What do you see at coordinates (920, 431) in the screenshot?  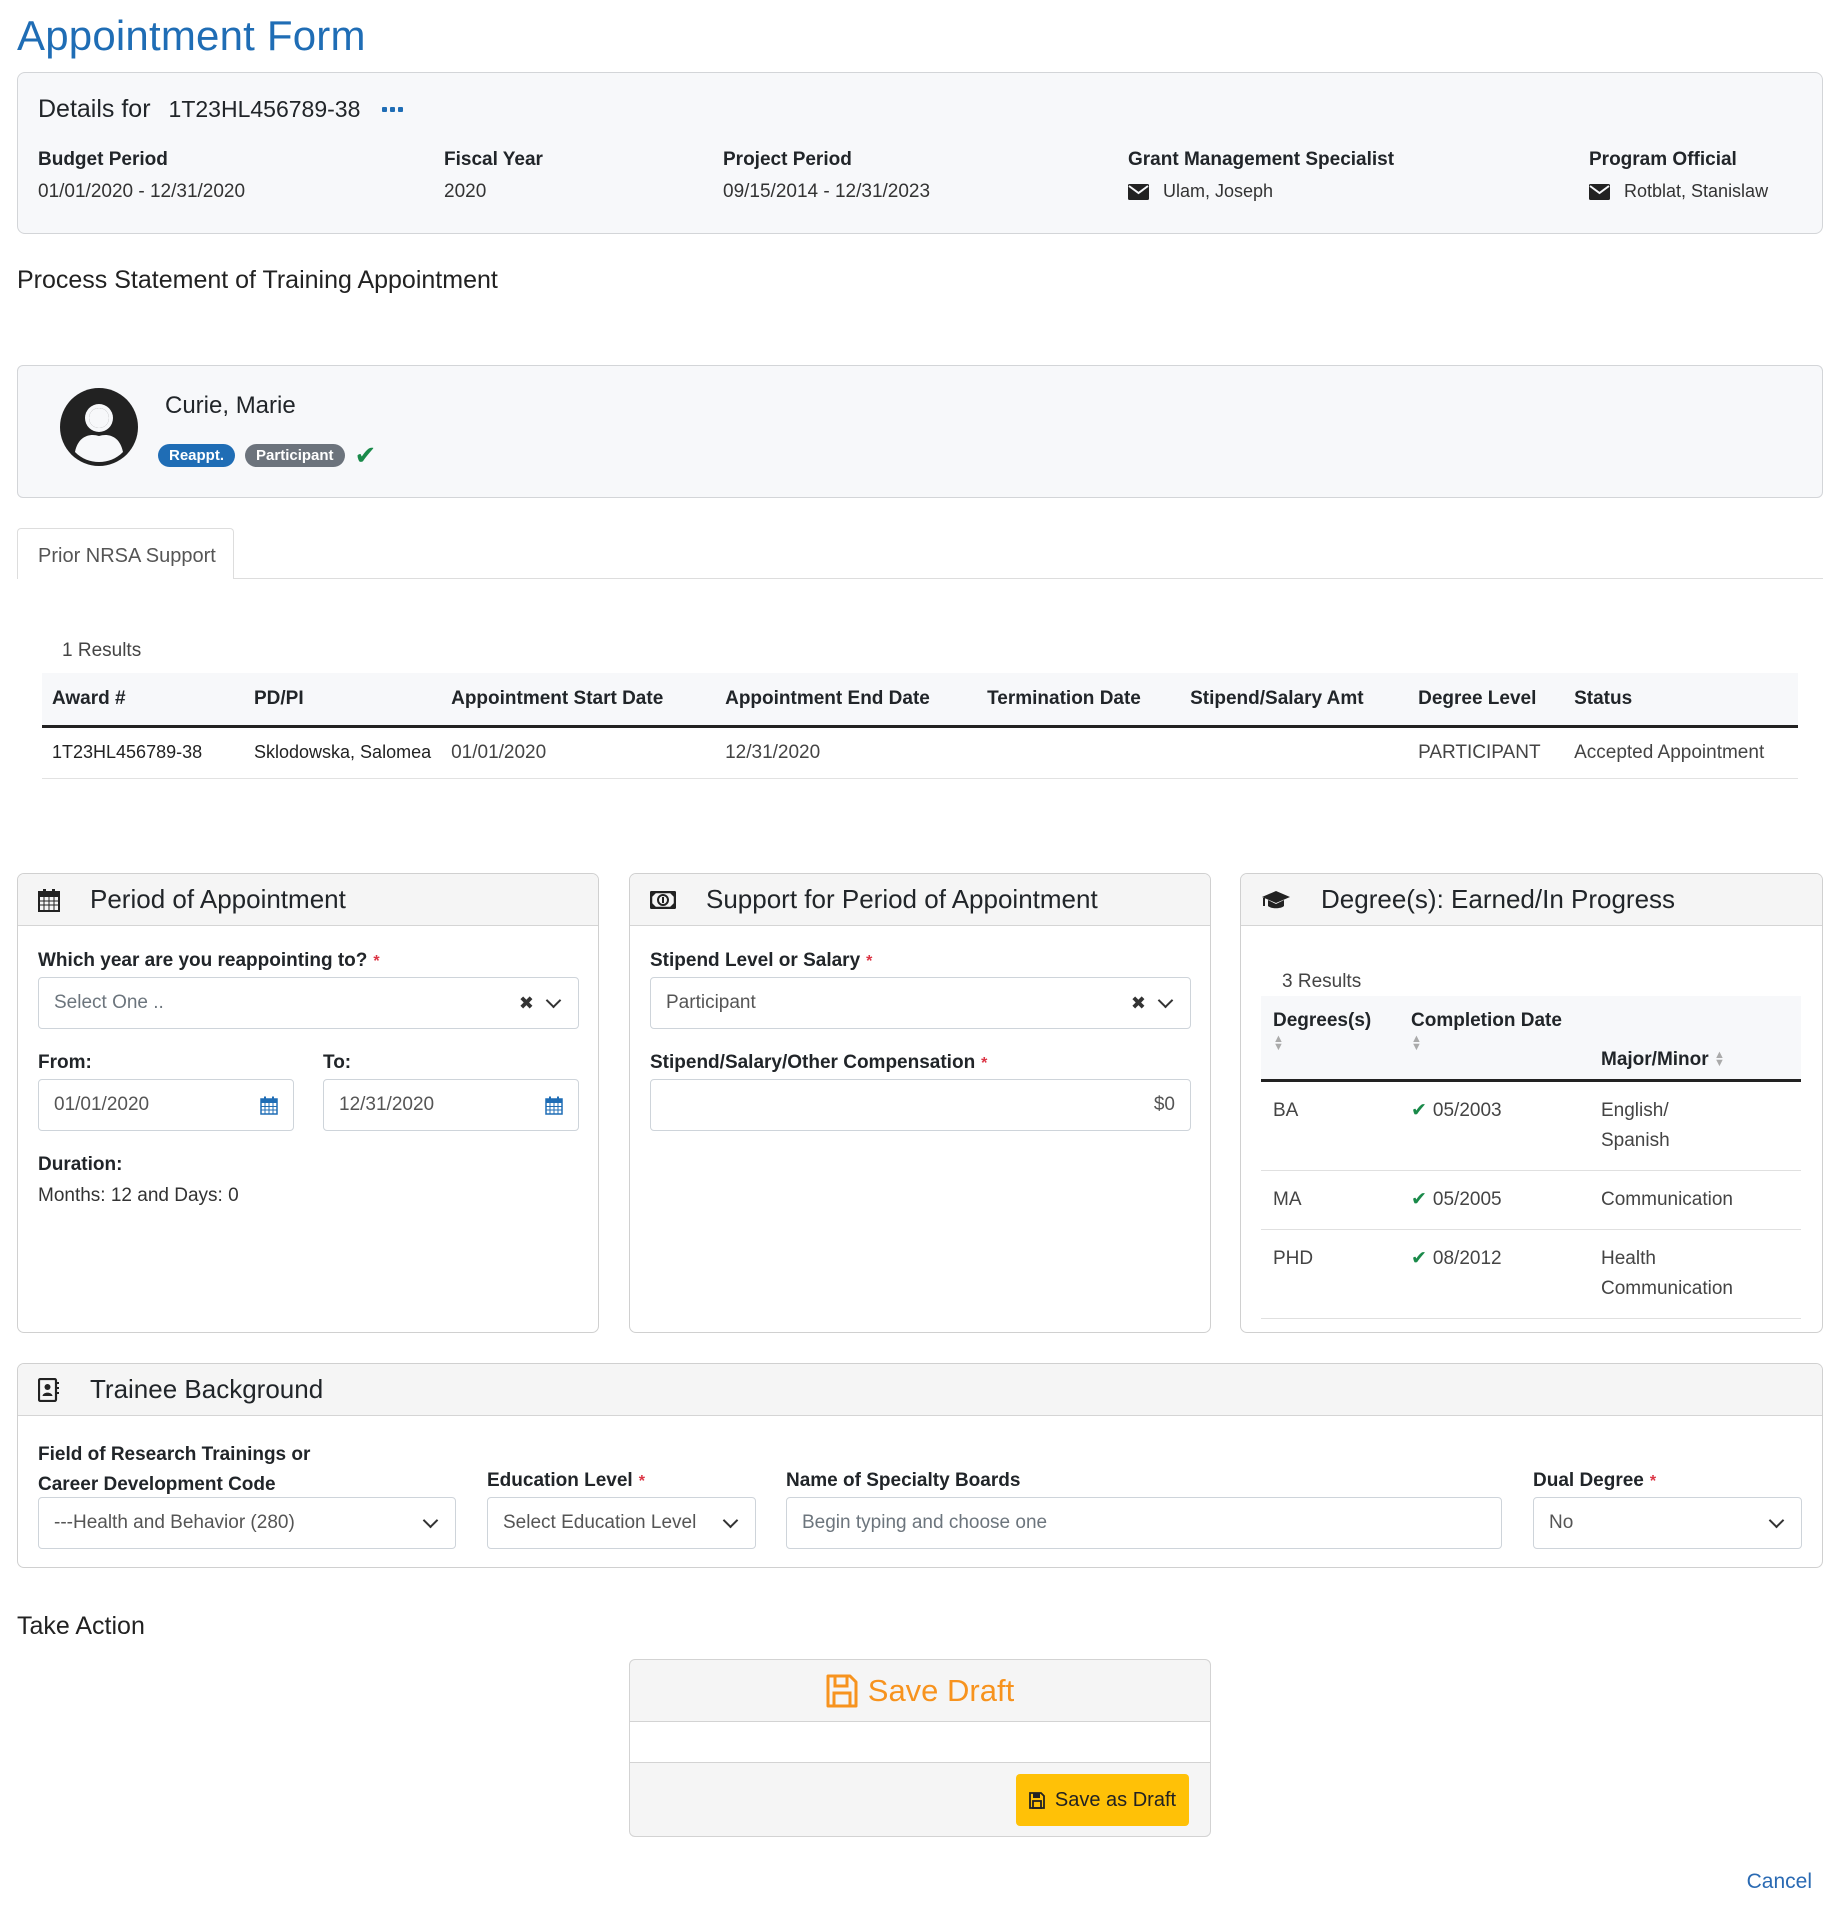 I see `trainee-card: Curie, Marie Reappt. Participant ✔` at bounding box center [920, 431].